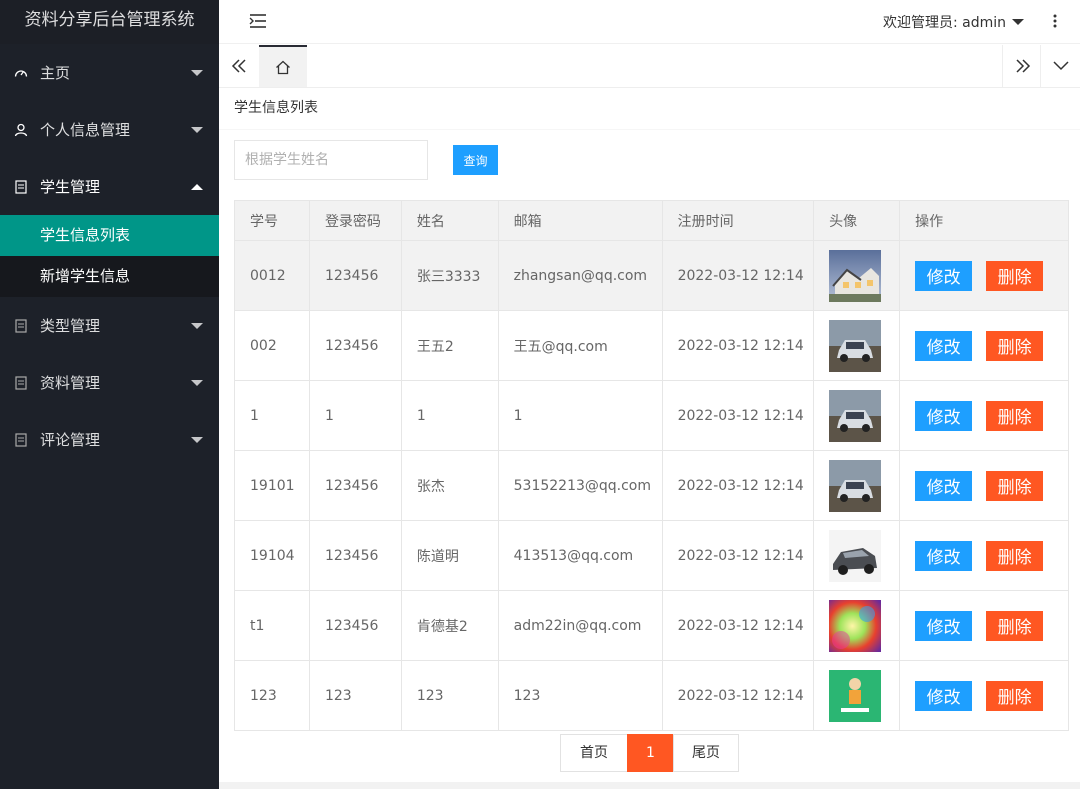 Image resolution: width=1080 pixels, height=789 pixels. Describe the element at coordinates (109, 382) in the screenshot. I see `sidebar-item-materials: 资料管理` at that location.